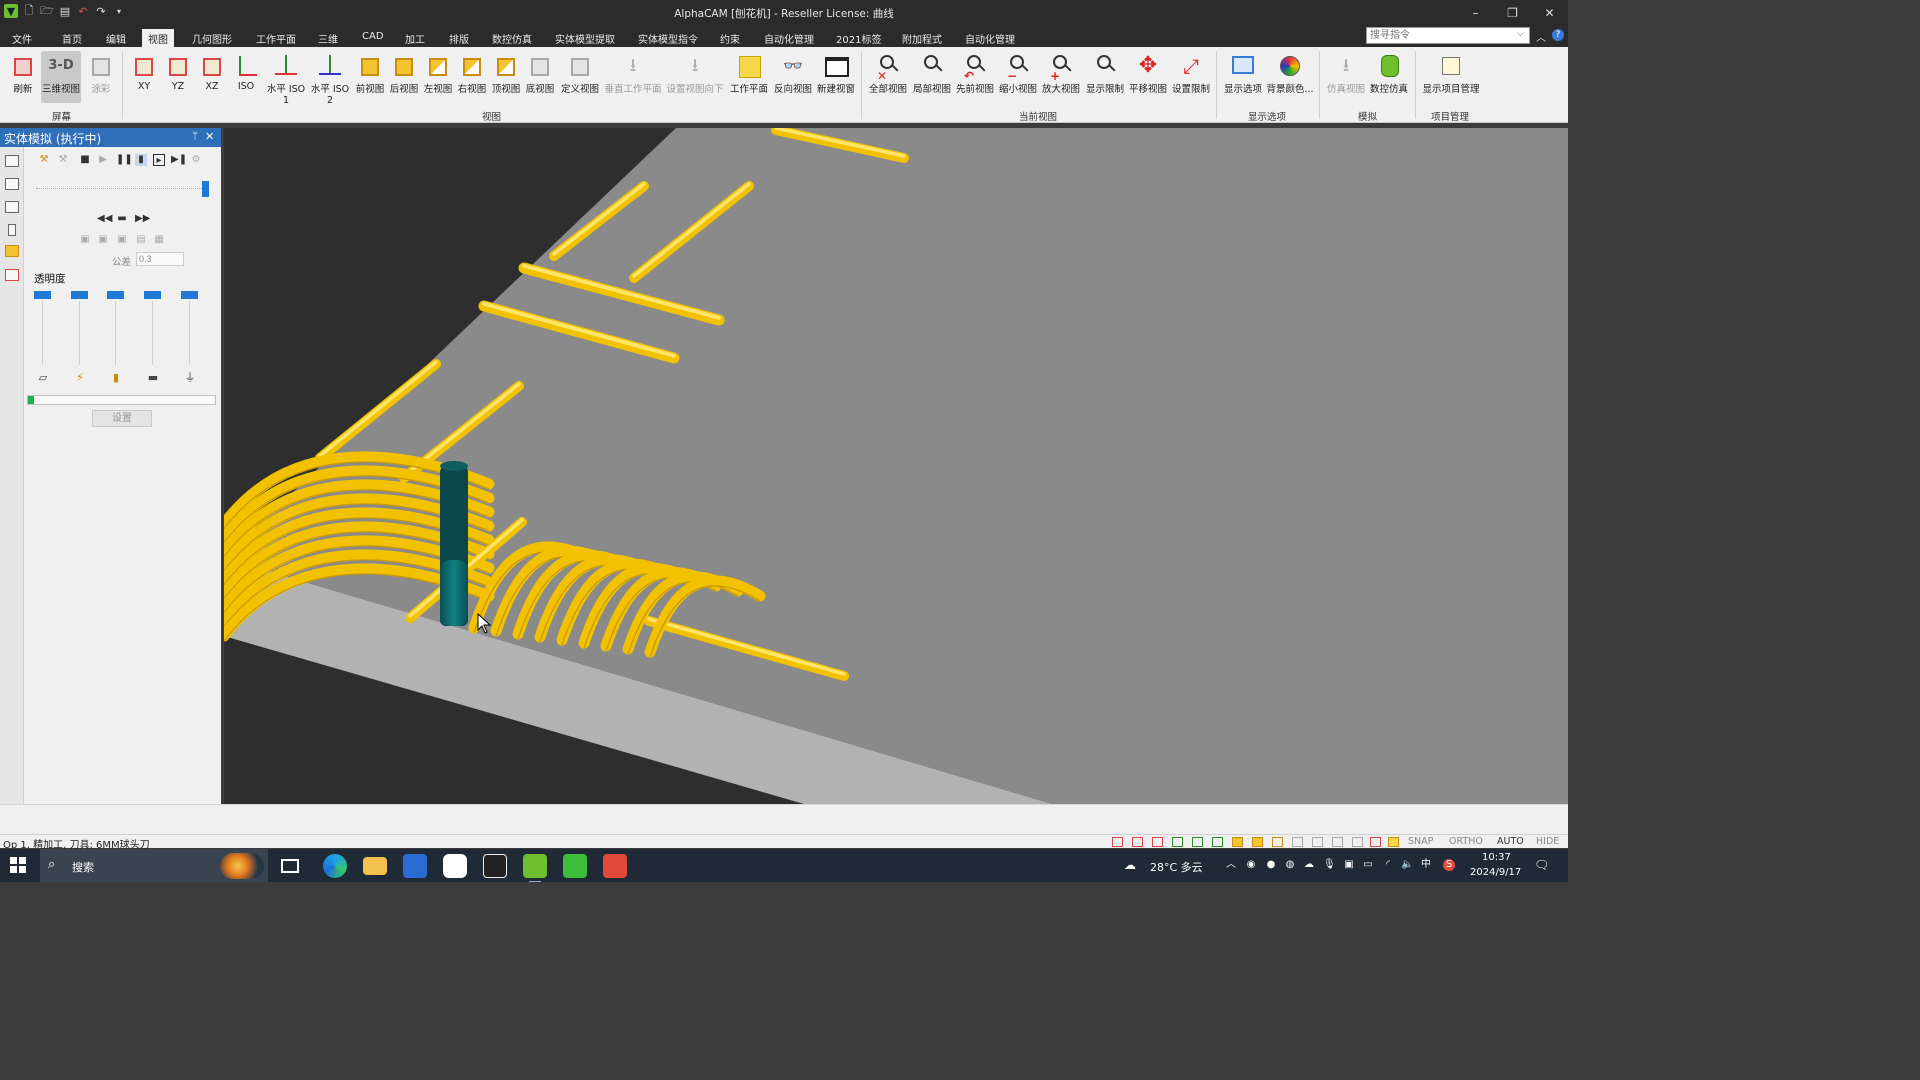 The height and width of the screenshot is (1080, 1920). What do you see at coordinates (212, 38) in the screenshot?
I see `tab-geometry: 几何图形` at bounding box center [212, 38].